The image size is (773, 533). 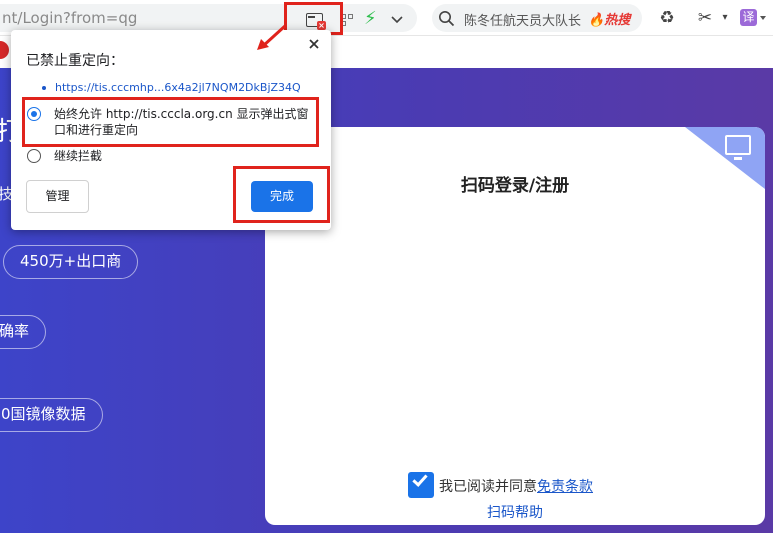 What do you see at coordinates (314, 44) in the screenshot?
I see `close-icon` at bounding box center [314, 44].